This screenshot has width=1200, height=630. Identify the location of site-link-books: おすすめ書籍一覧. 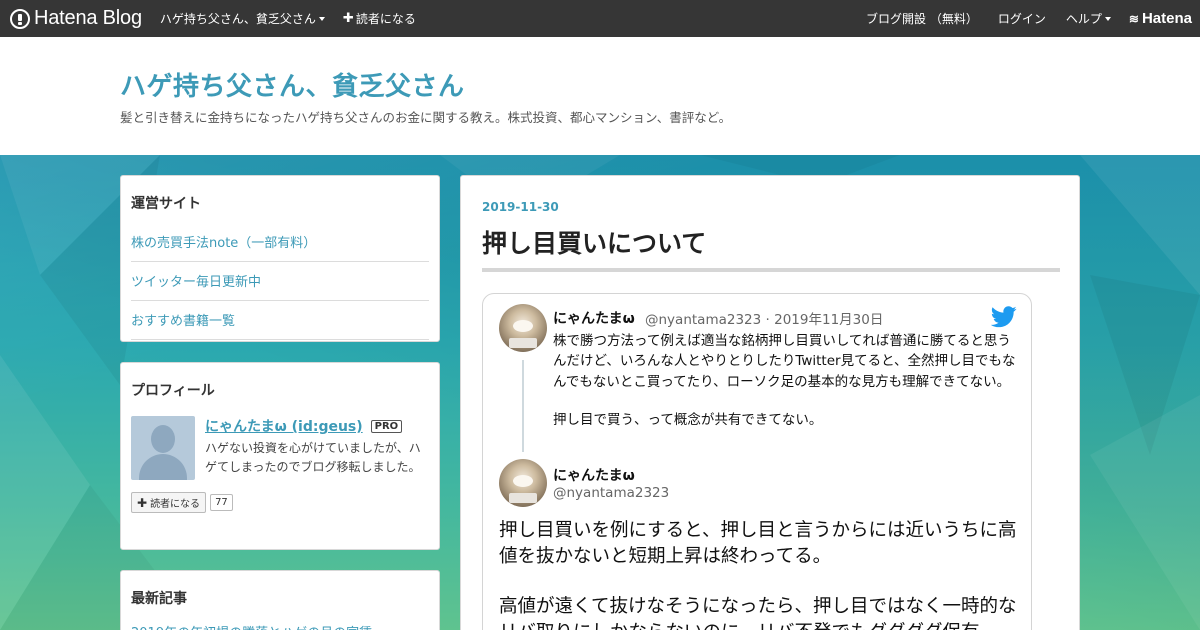
(280, 320).